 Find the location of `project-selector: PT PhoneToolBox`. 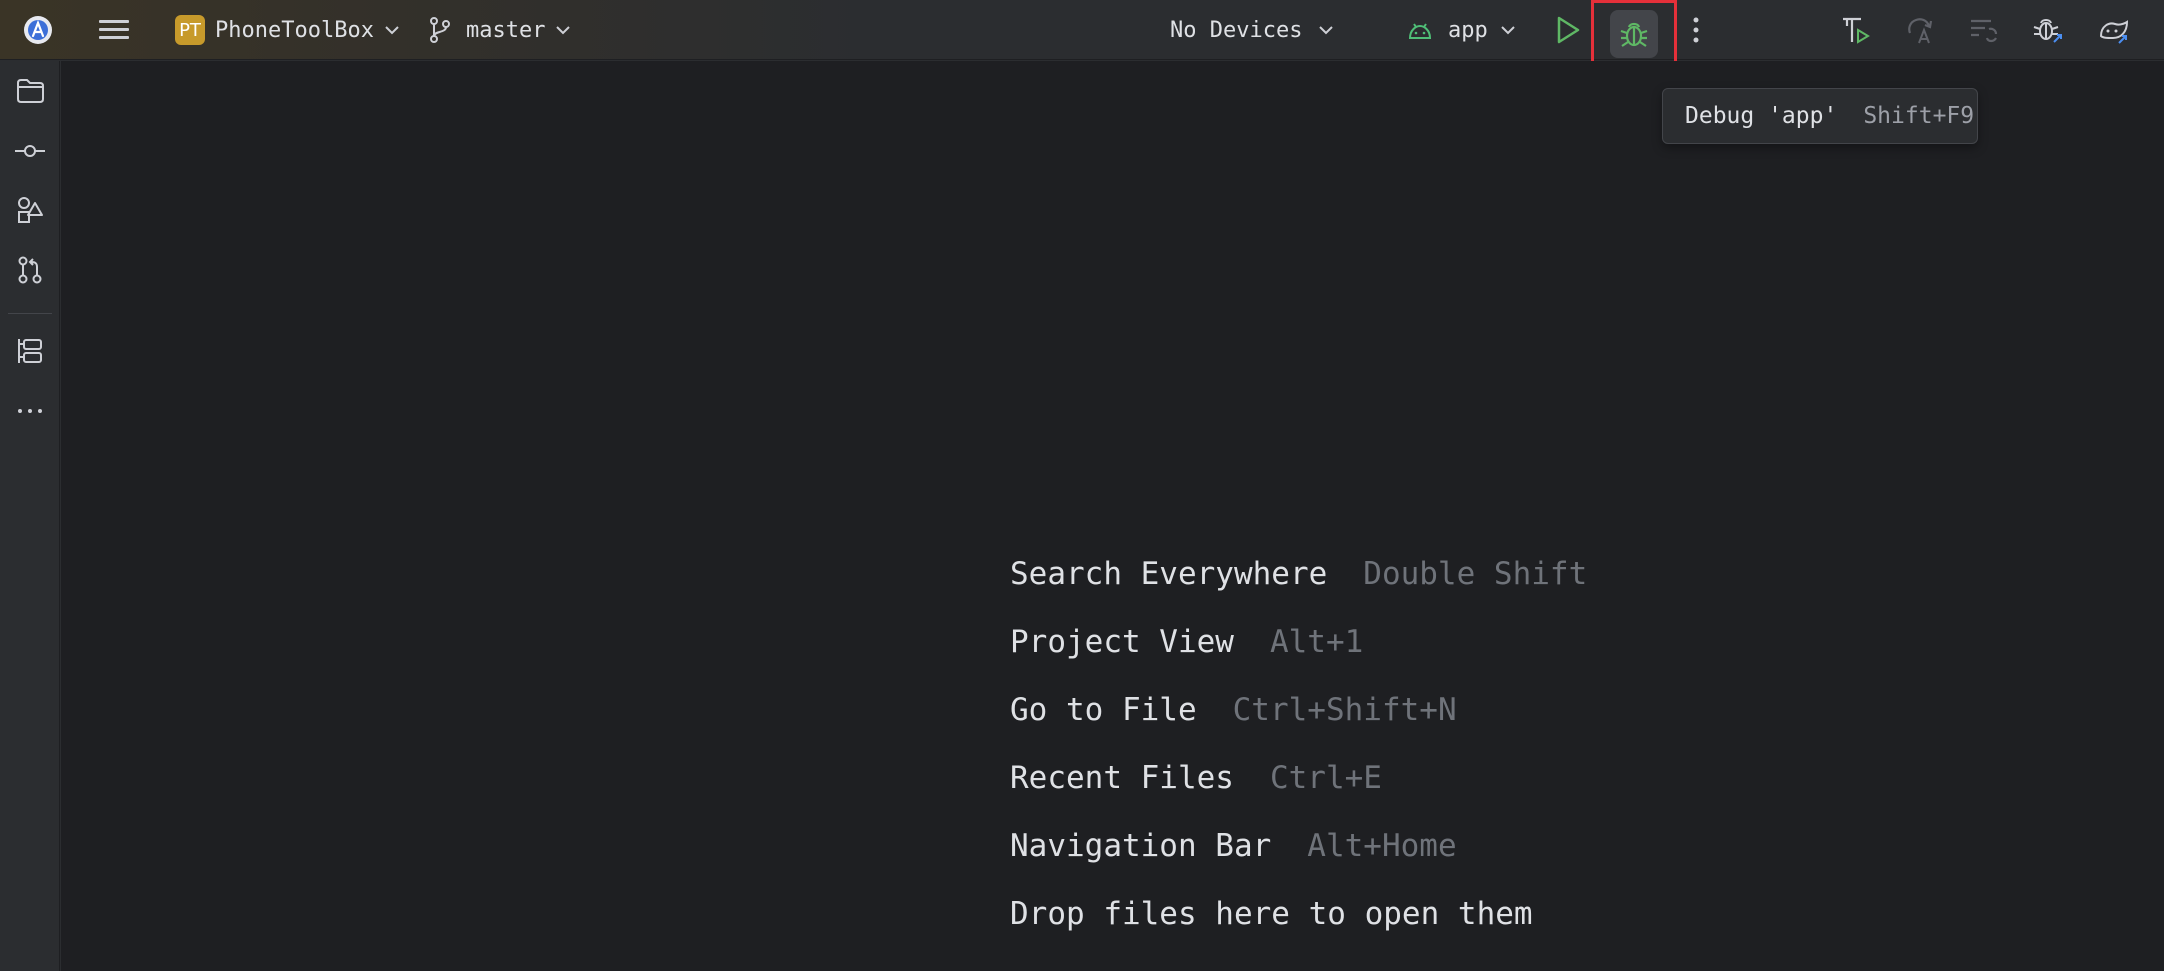

project-selector: PT PhoneToolBox is located at coordinates (287, 30).